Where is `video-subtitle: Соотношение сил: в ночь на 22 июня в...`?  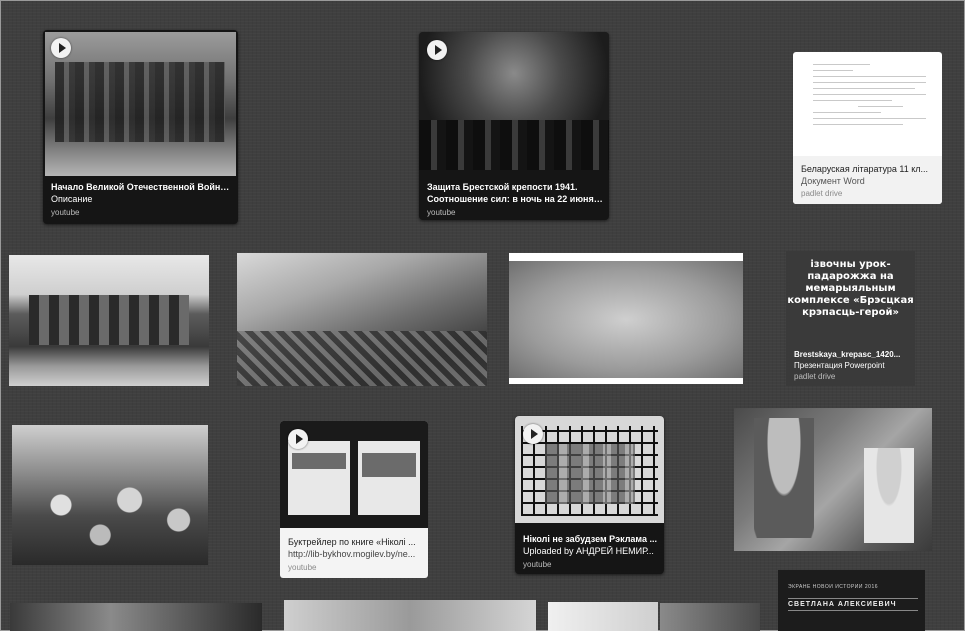
video-subtitle: Соотношение сил: в ночь на 22 июня в... is located at coordinates (515, 199).